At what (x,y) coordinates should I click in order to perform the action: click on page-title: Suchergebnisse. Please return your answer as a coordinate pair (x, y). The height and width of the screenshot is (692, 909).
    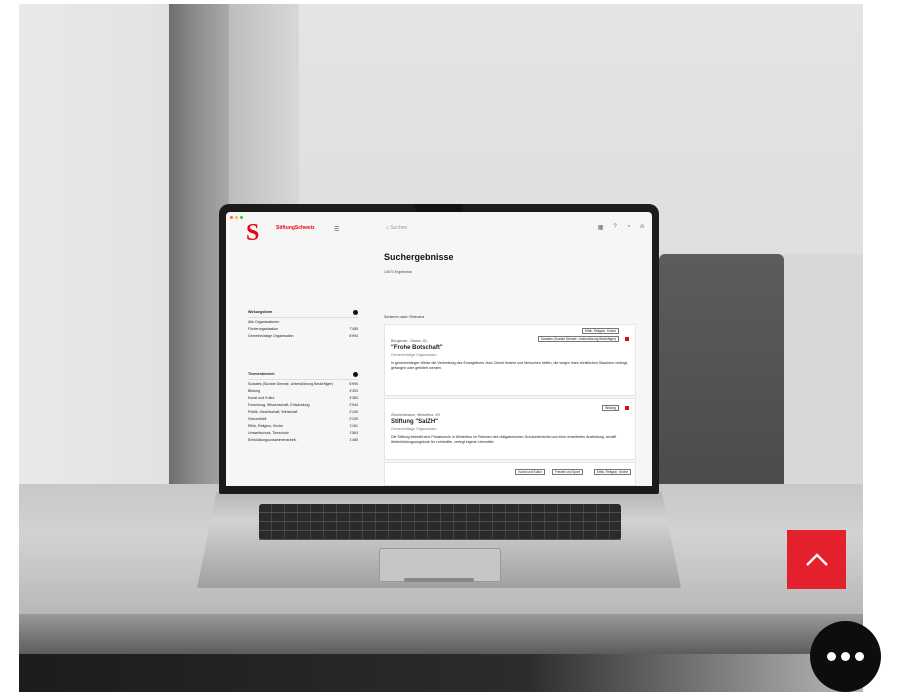
    Looking at the image, I should click on (419, 257).